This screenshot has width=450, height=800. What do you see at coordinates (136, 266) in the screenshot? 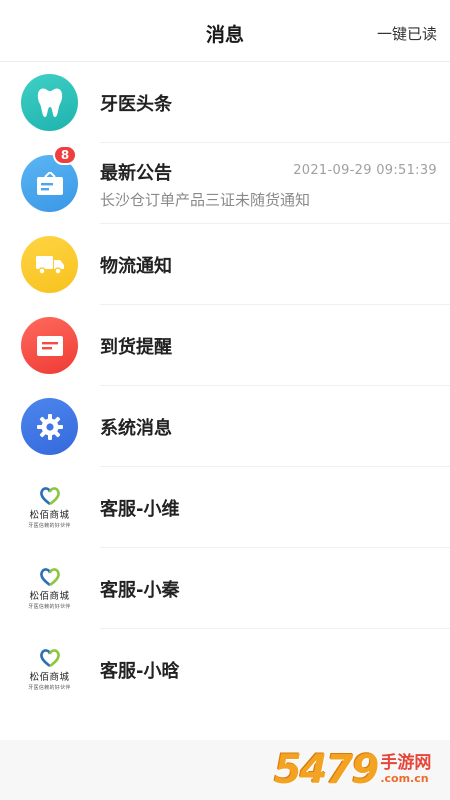
I see `message-title: 物流通知` at bounding box center [136, 266].